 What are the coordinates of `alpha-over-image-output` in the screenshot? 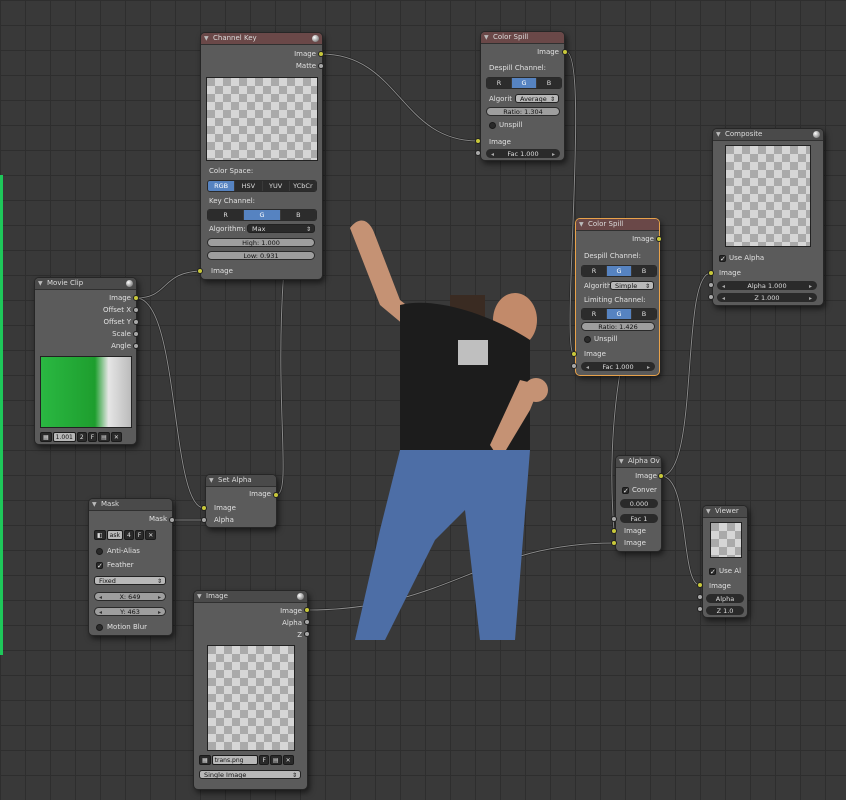 It's located at (661, 476).